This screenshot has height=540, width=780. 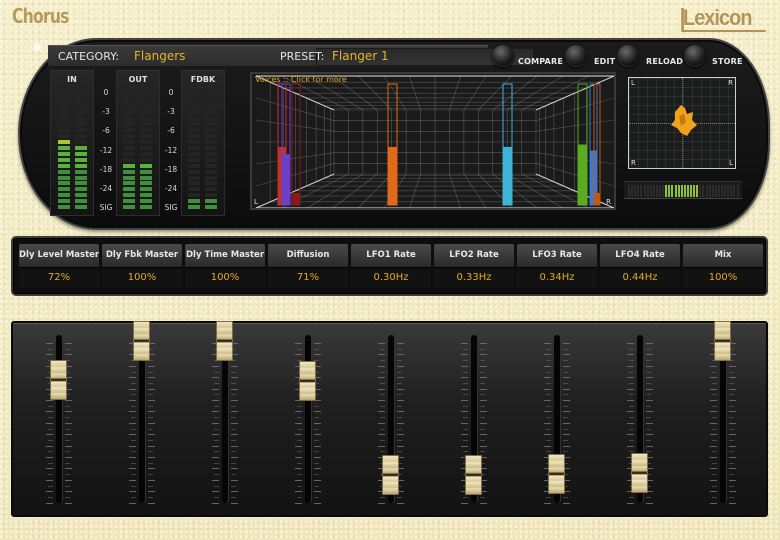 What do you see at coordinates (640, 266) in the screenshot?
I see `param-lfo4-rate: LFO4 Rate 0.44Hz` at bounding box center [640, 266].